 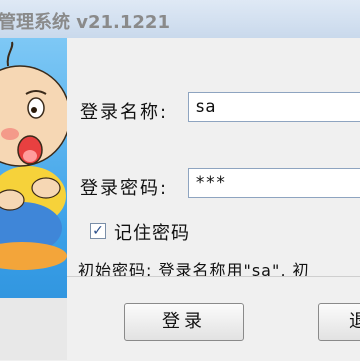 What do you see at coordinates (33, 329) in the screenshot?
I see `mascot-panel-footer` at bounding box center [33, 329].